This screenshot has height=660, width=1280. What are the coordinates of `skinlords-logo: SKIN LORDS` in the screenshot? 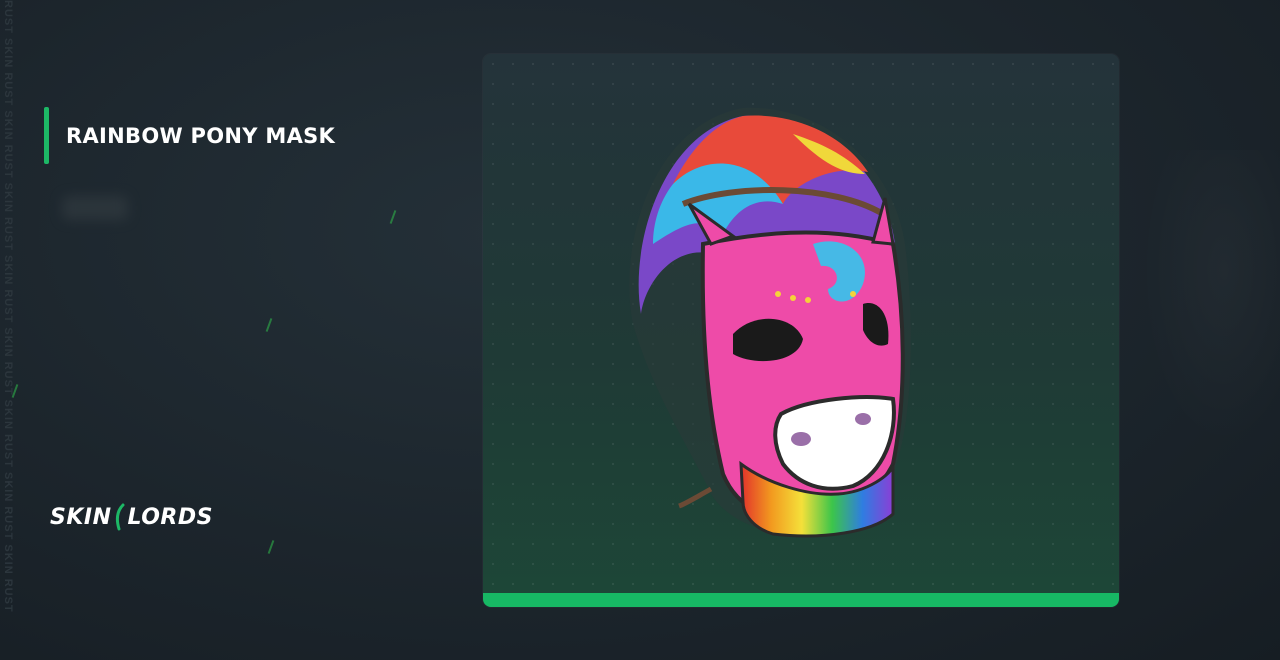 It's located at (131, 517).